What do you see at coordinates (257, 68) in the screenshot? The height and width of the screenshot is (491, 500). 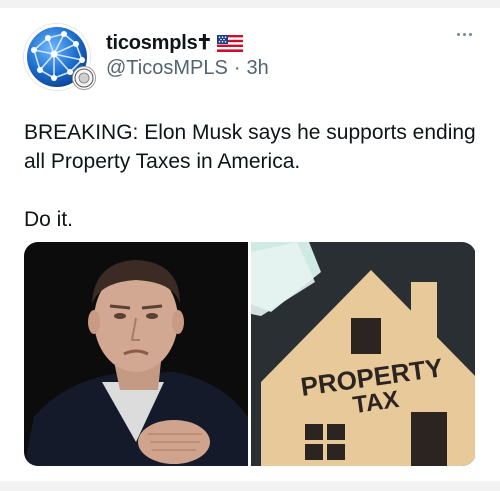 I see `tweet-timestamp: 3h` at bounding box center [257, 68].